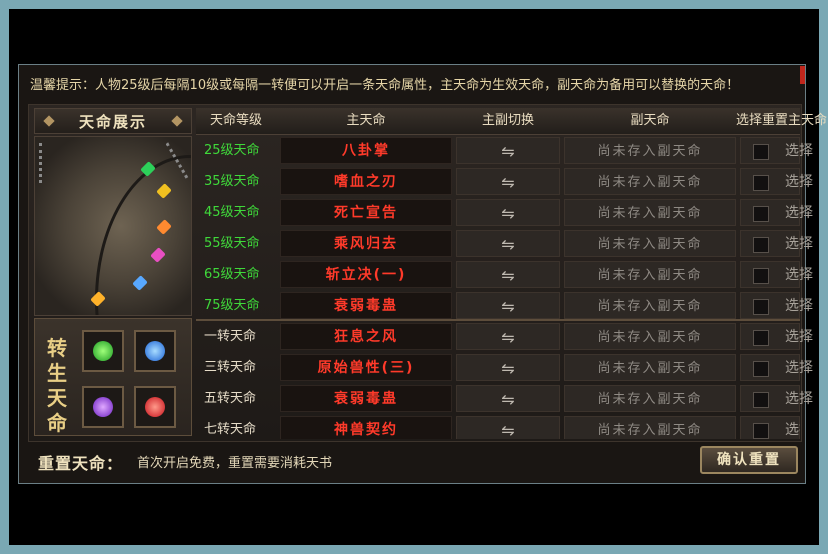 The image size is (828, 554). Describe the element at coordinates (232, 243) in the screenshot. I see `level-label: 55级天命` at that location.